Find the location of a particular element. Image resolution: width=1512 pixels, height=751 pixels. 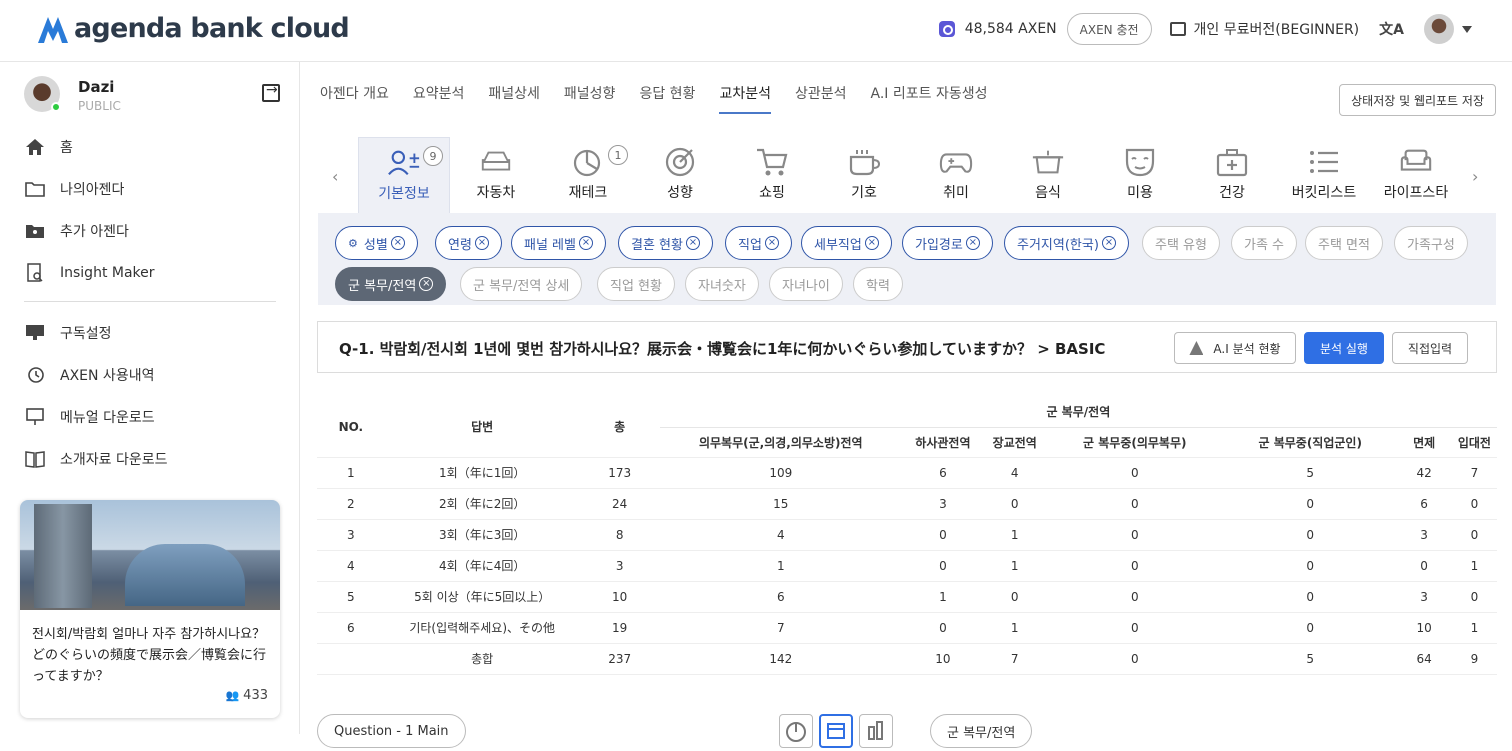

category-finance: 재테크 1 is located at coordinates (588, 175).